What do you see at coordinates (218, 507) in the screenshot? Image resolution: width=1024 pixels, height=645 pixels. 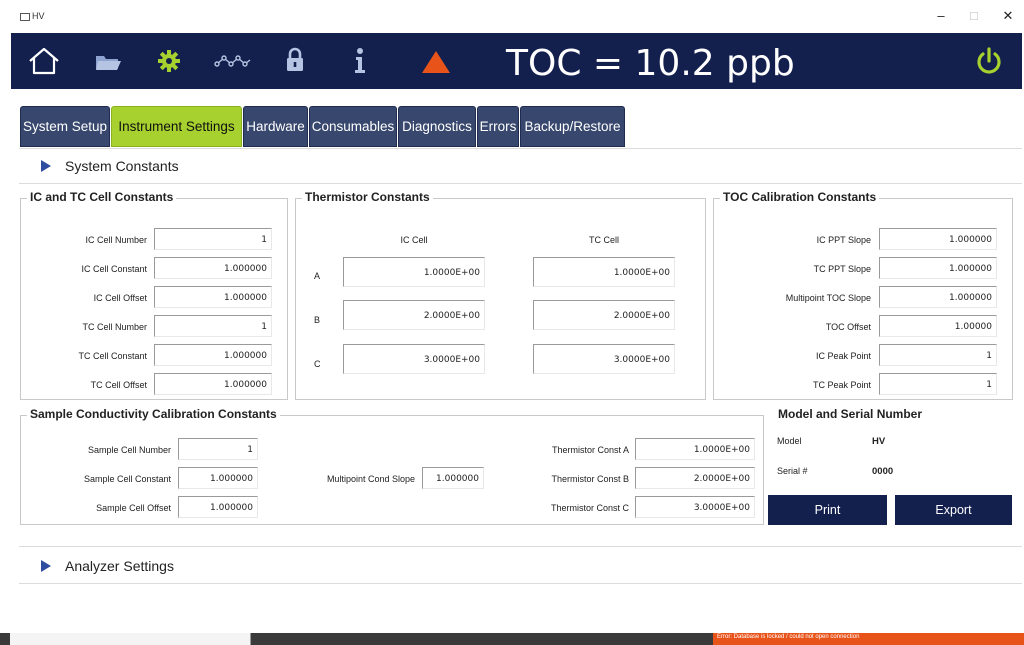 I see `sample-cell-offset-input: 1.000000` at bounding box center [218, 507].